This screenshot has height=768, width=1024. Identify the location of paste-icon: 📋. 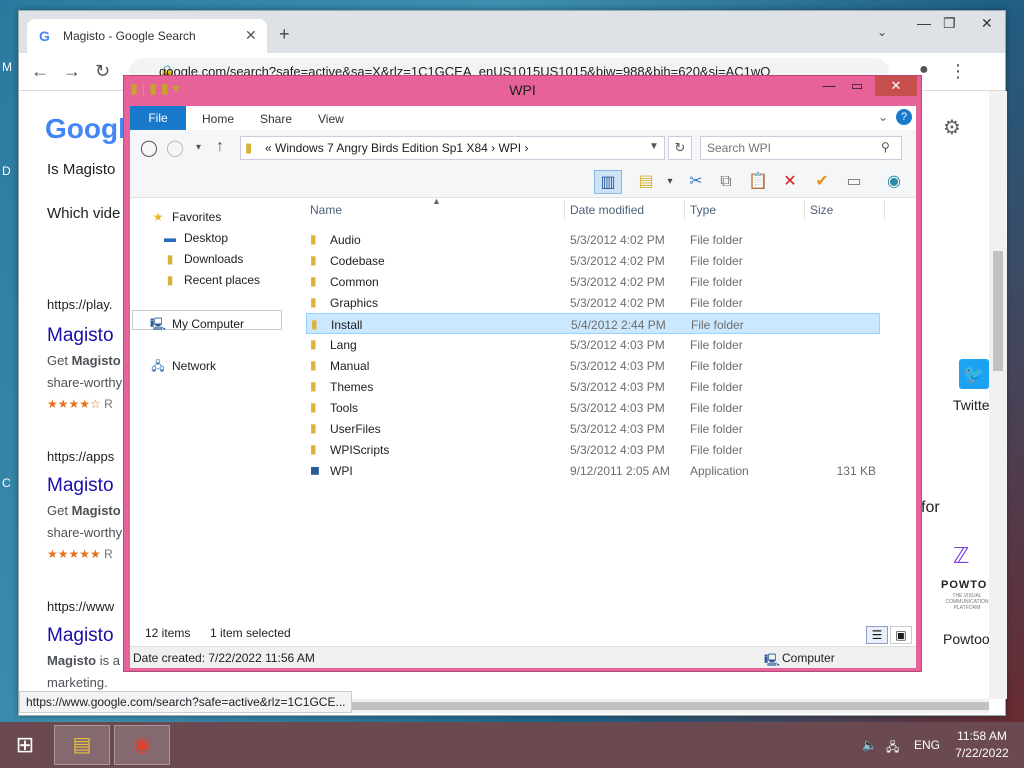
(758, 182).